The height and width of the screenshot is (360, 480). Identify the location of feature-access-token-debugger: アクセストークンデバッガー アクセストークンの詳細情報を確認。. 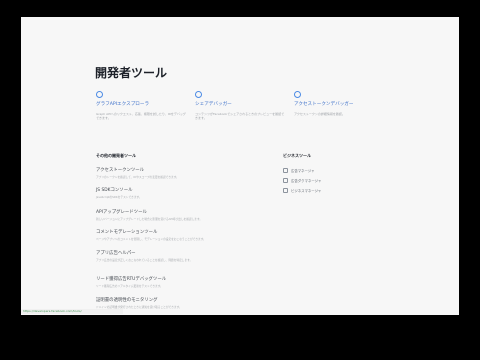
(340, 103).